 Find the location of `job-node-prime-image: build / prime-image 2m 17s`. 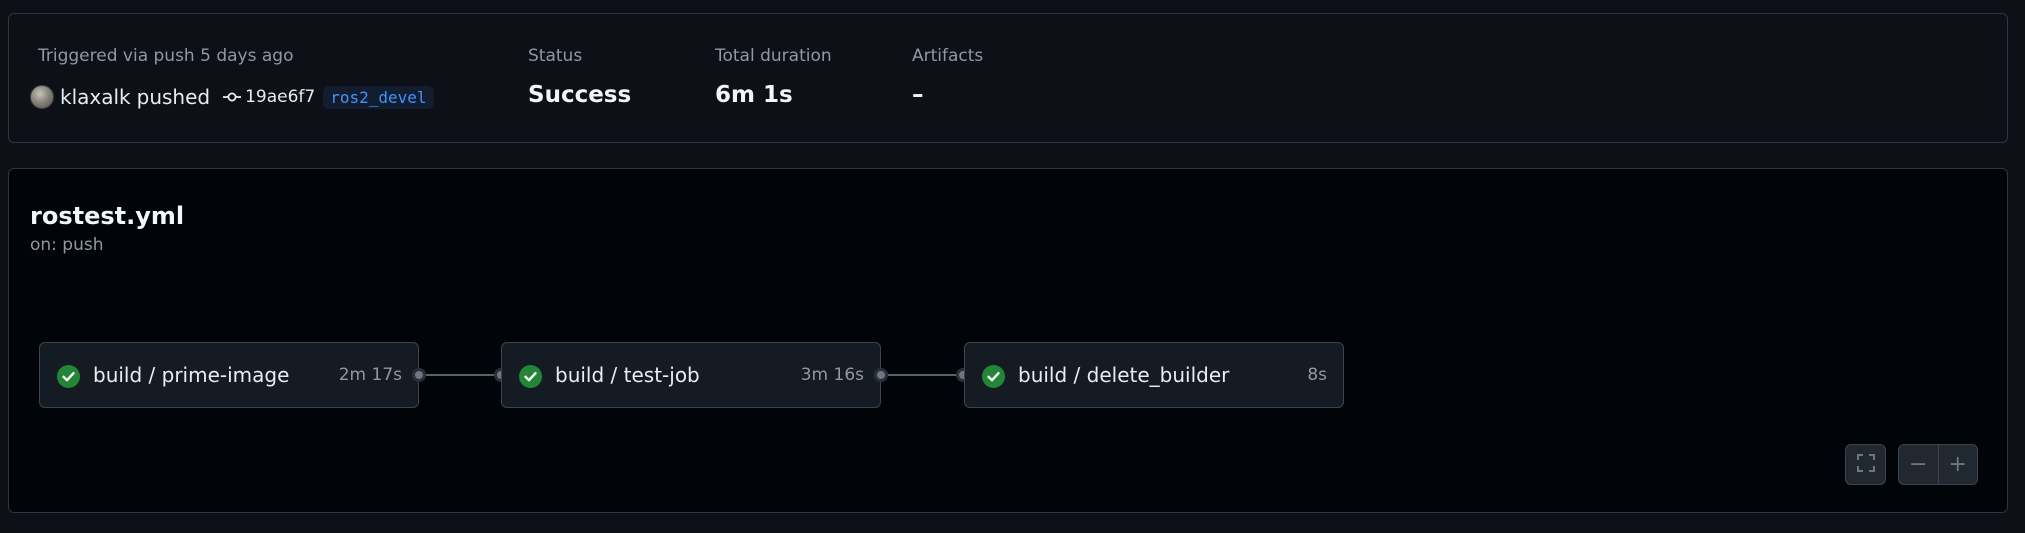

job-node-prime-image: build / prime-image 2m 17s is located at coordinates (229, 375).